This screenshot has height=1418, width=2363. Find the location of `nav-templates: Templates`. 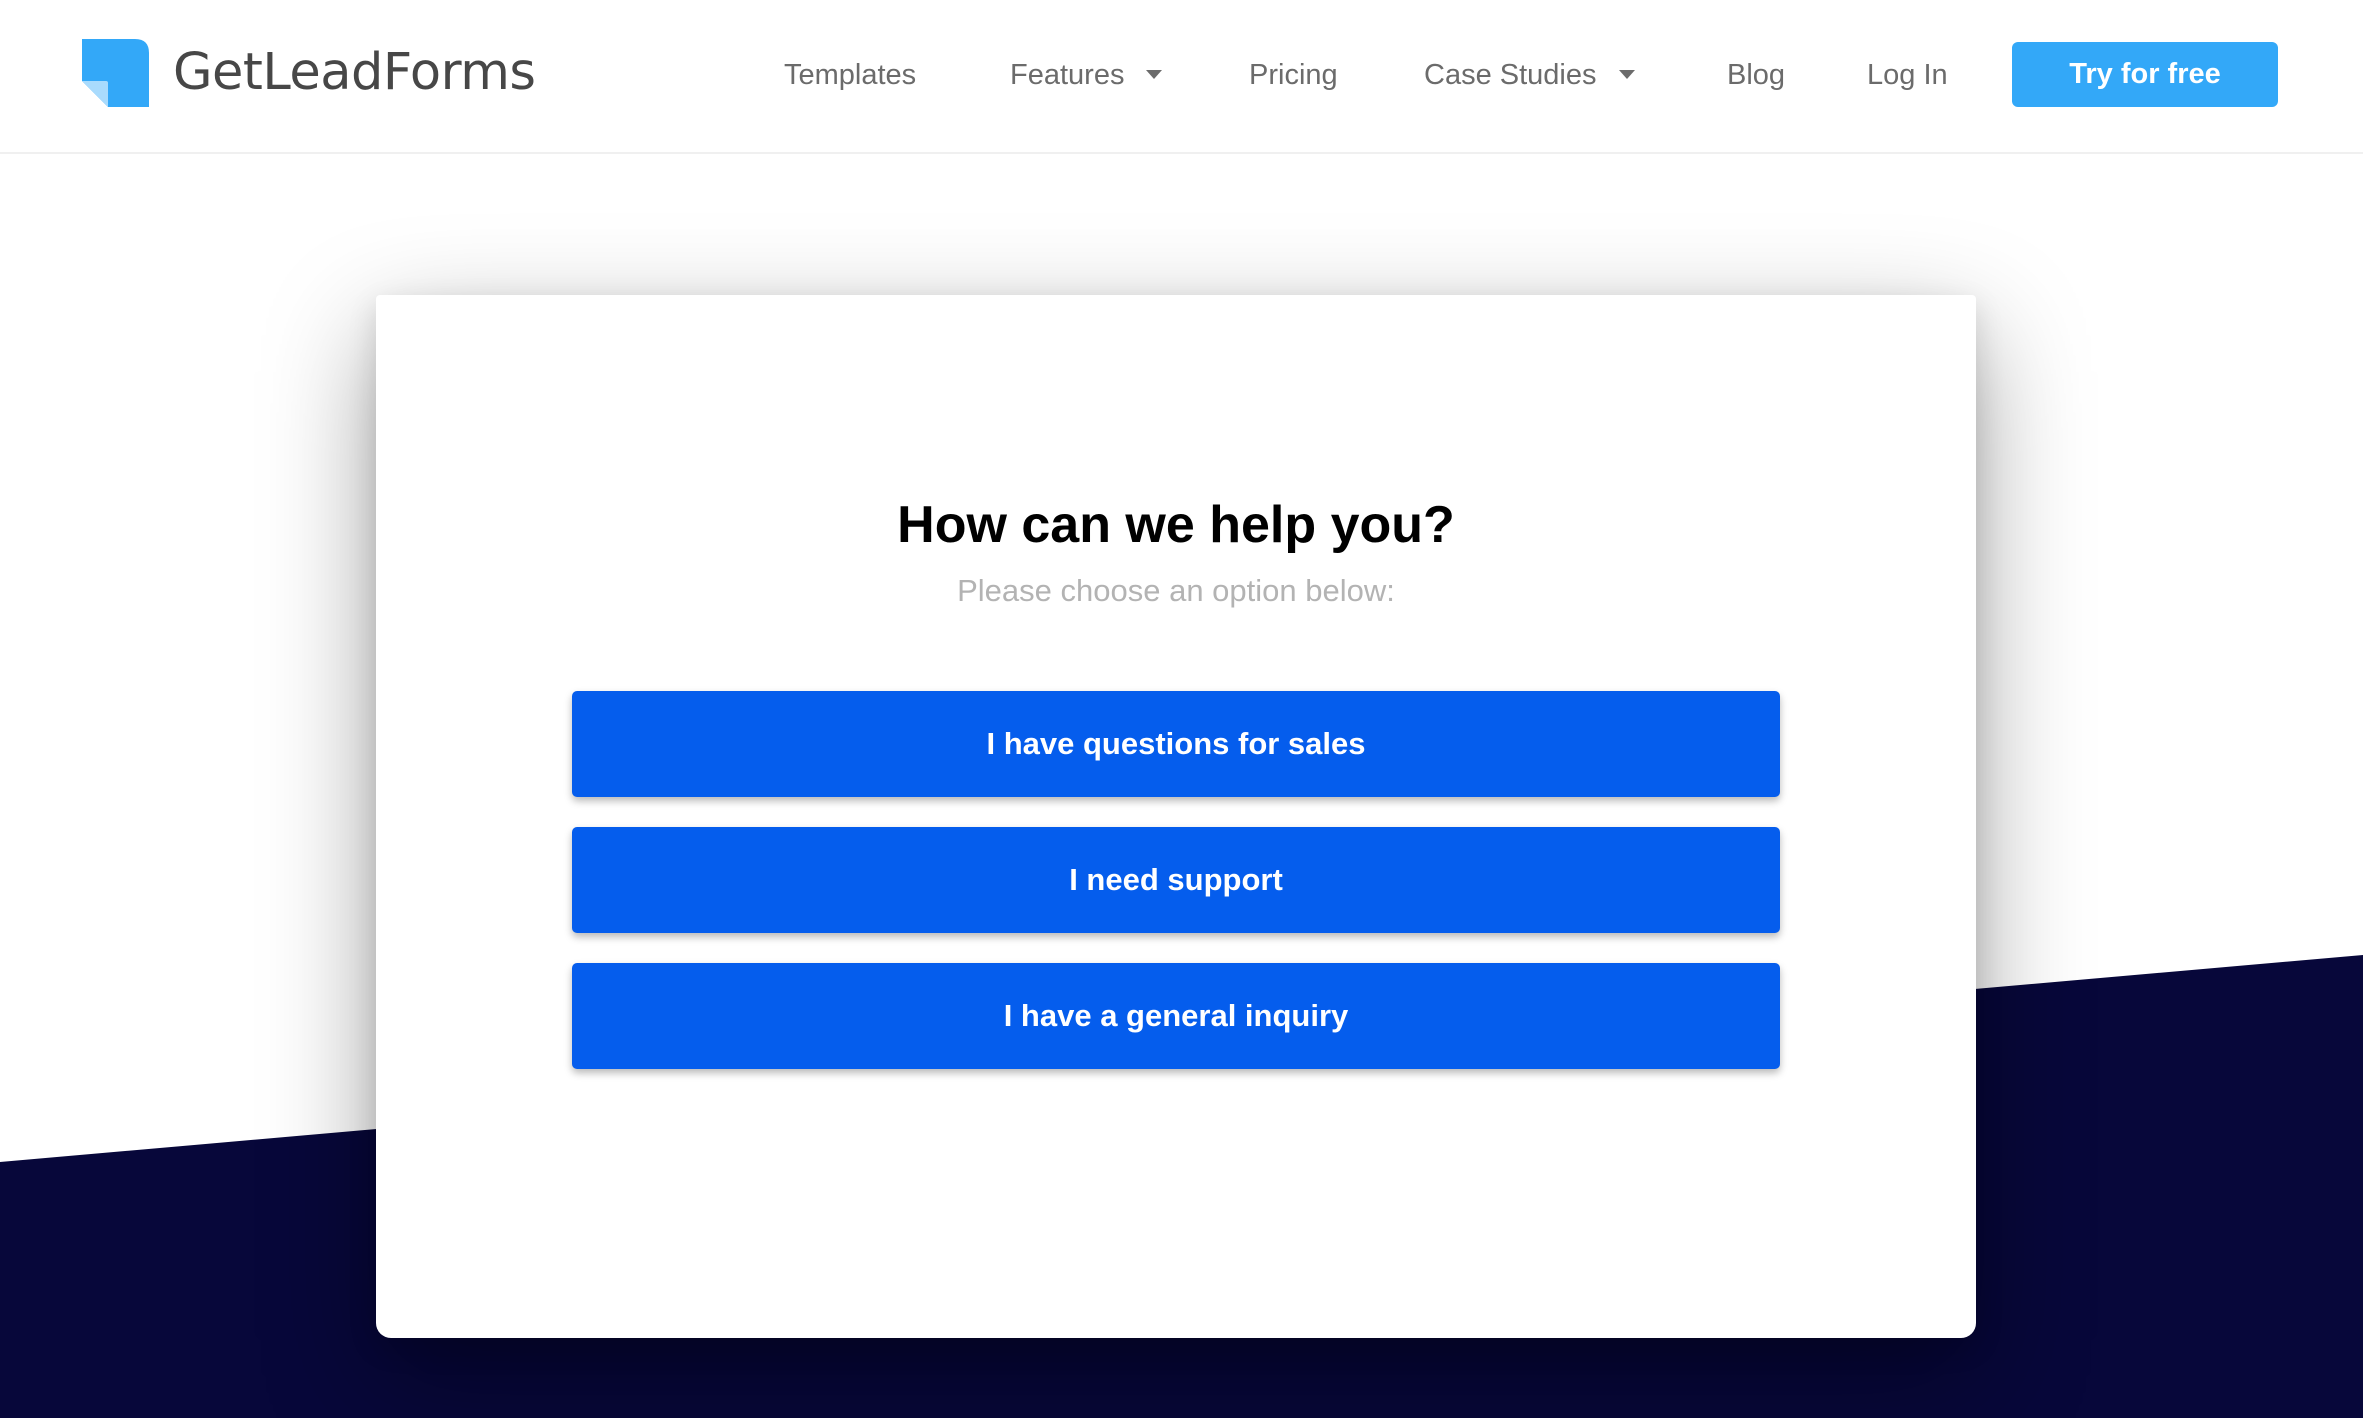

nav-templates: Templates is located at coordinates (850, 75).